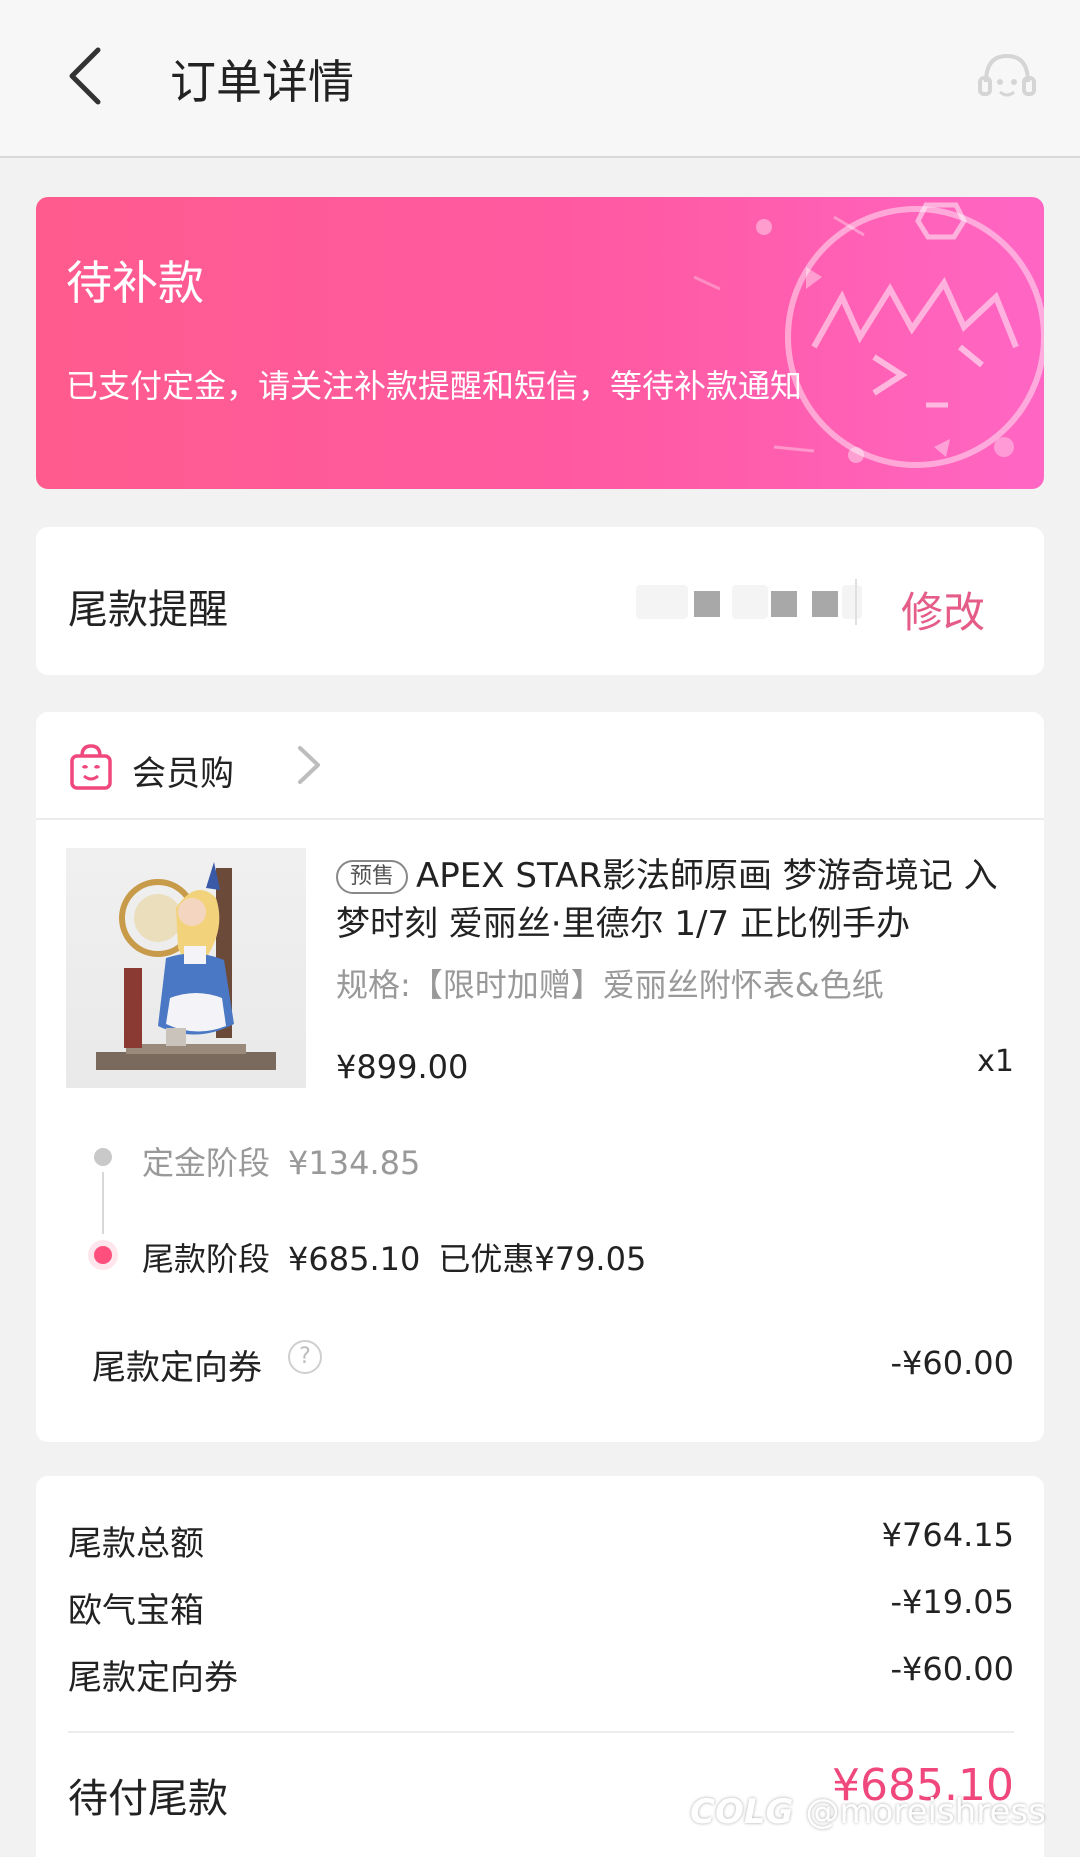  Describe the element at coordinates (354, 1163) in the screenshot. I see `deposit-stage-amount: ¥134.85` at that location.